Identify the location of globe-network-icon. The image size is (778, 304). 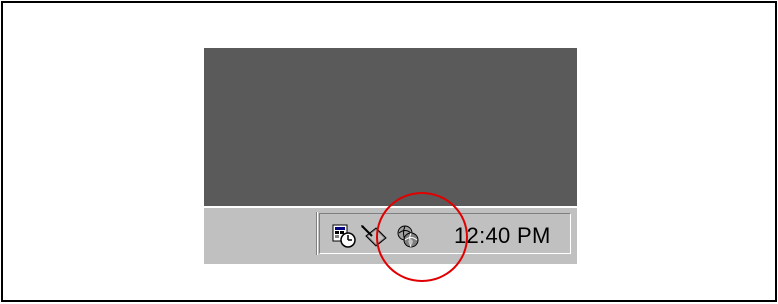
(407, 236).